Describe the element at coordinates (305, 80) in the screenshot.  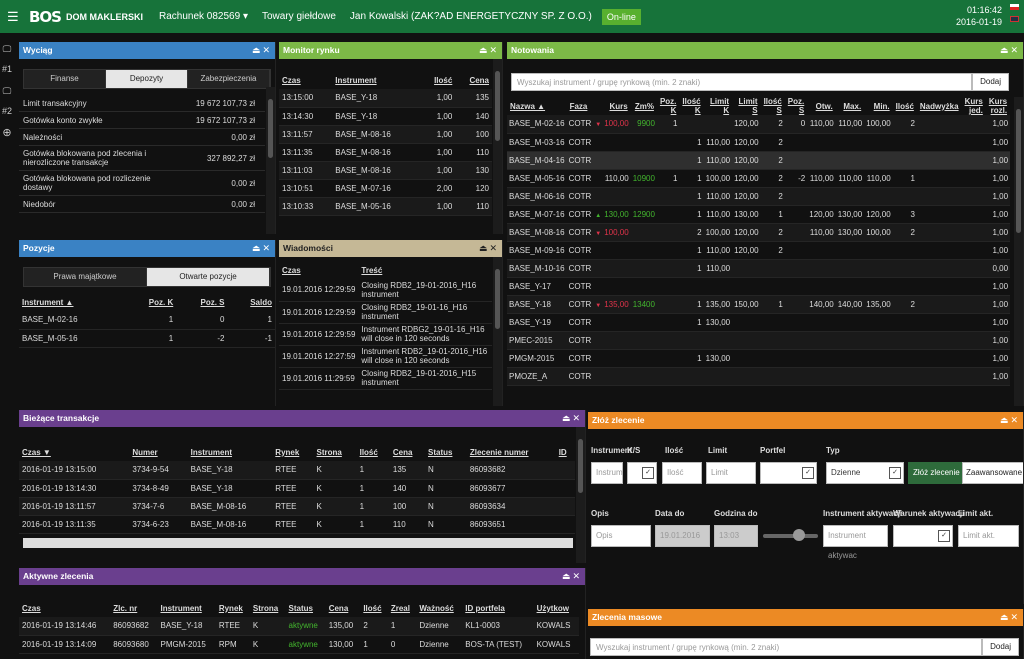
I see `column-header: Czas` at that location.